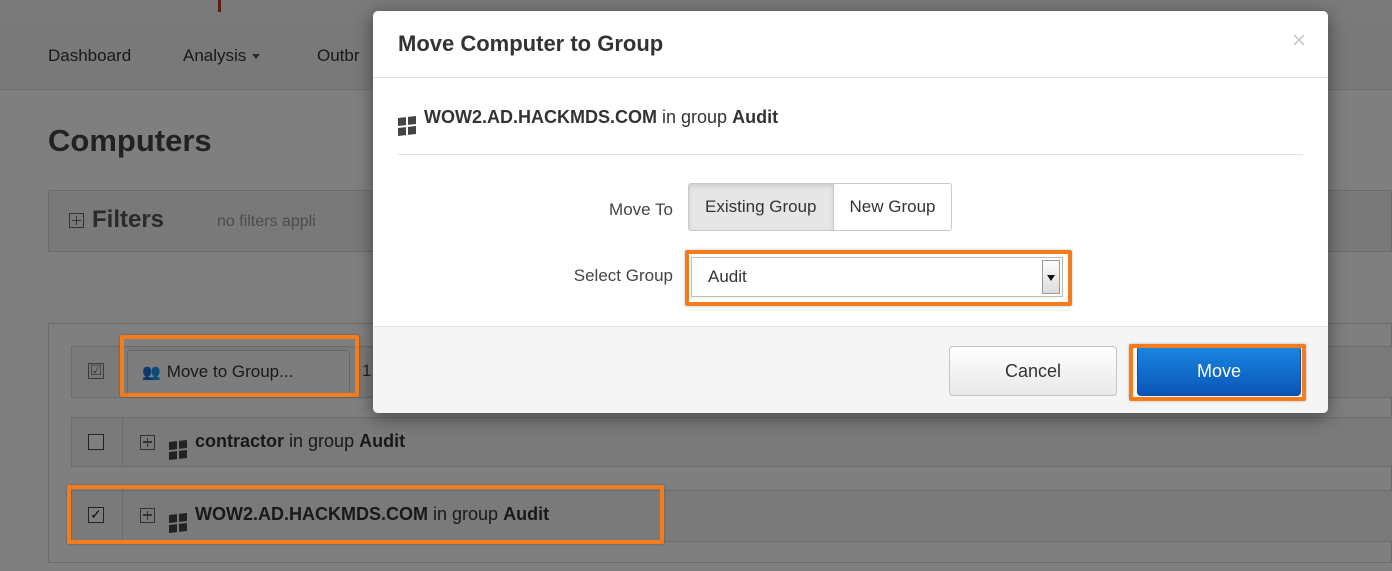 This screenshot has height=571, width=1392. Describe the element at coordinates (850, 154) in the screenshot. I see `modal-divider` at that location.